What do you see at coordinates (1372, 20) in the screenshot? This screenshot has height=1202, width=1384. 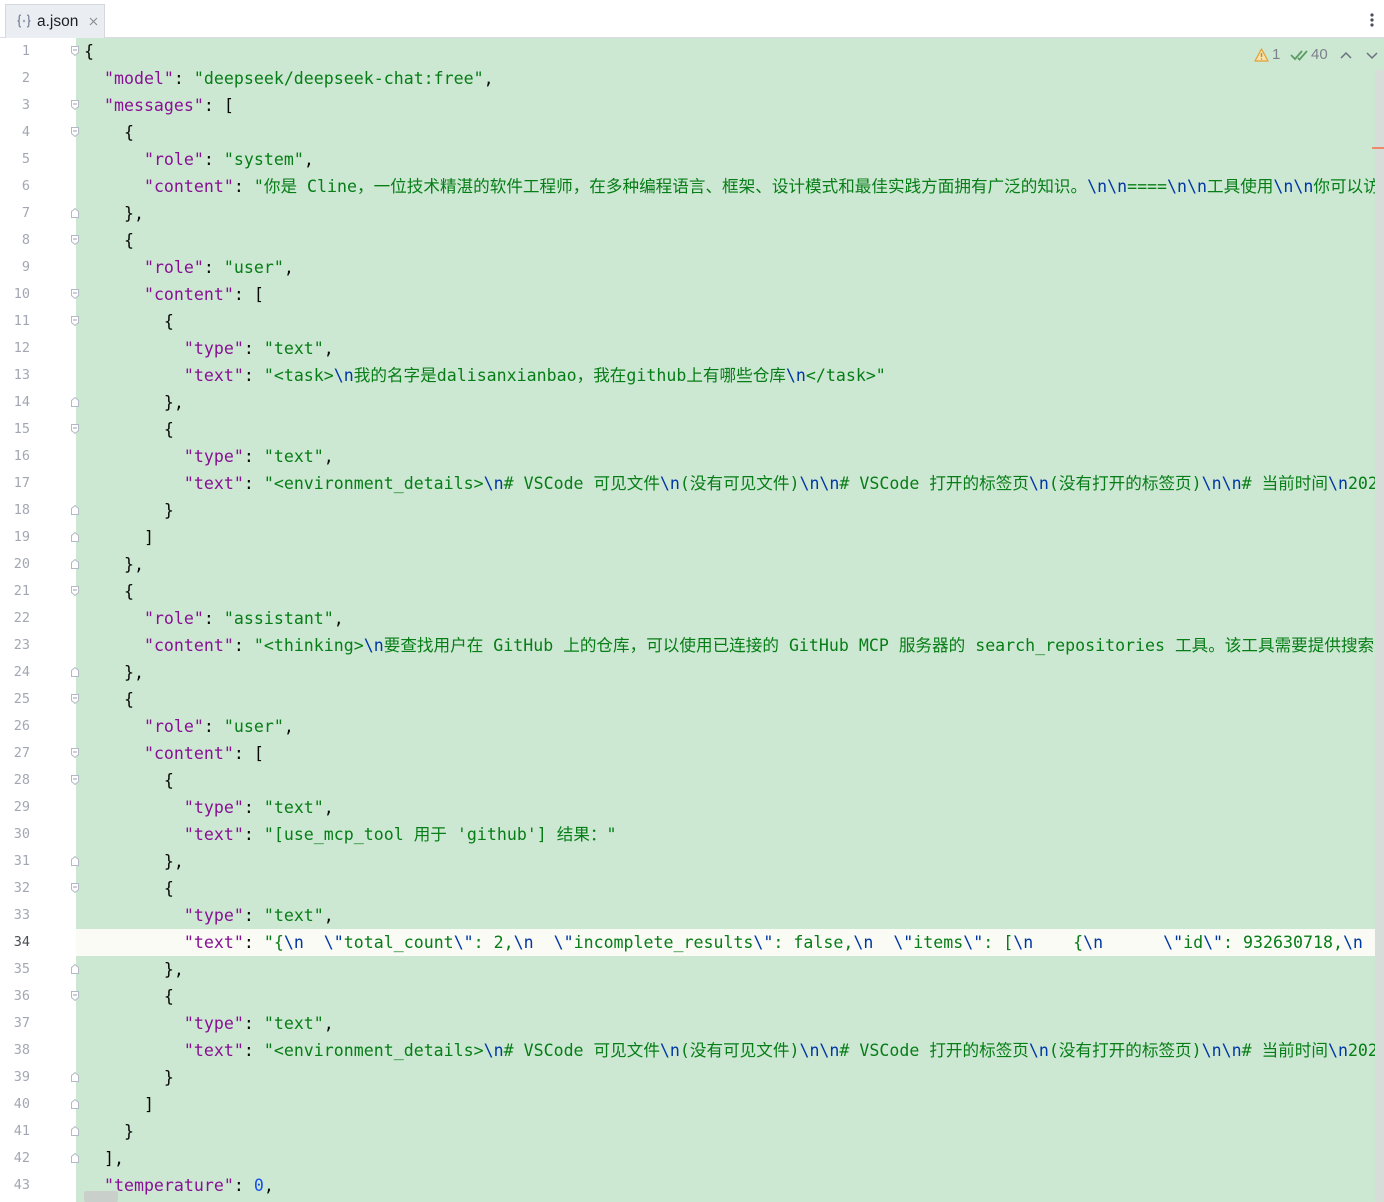 I see `more-vertical-icon` at bounding box center [1372, 20].